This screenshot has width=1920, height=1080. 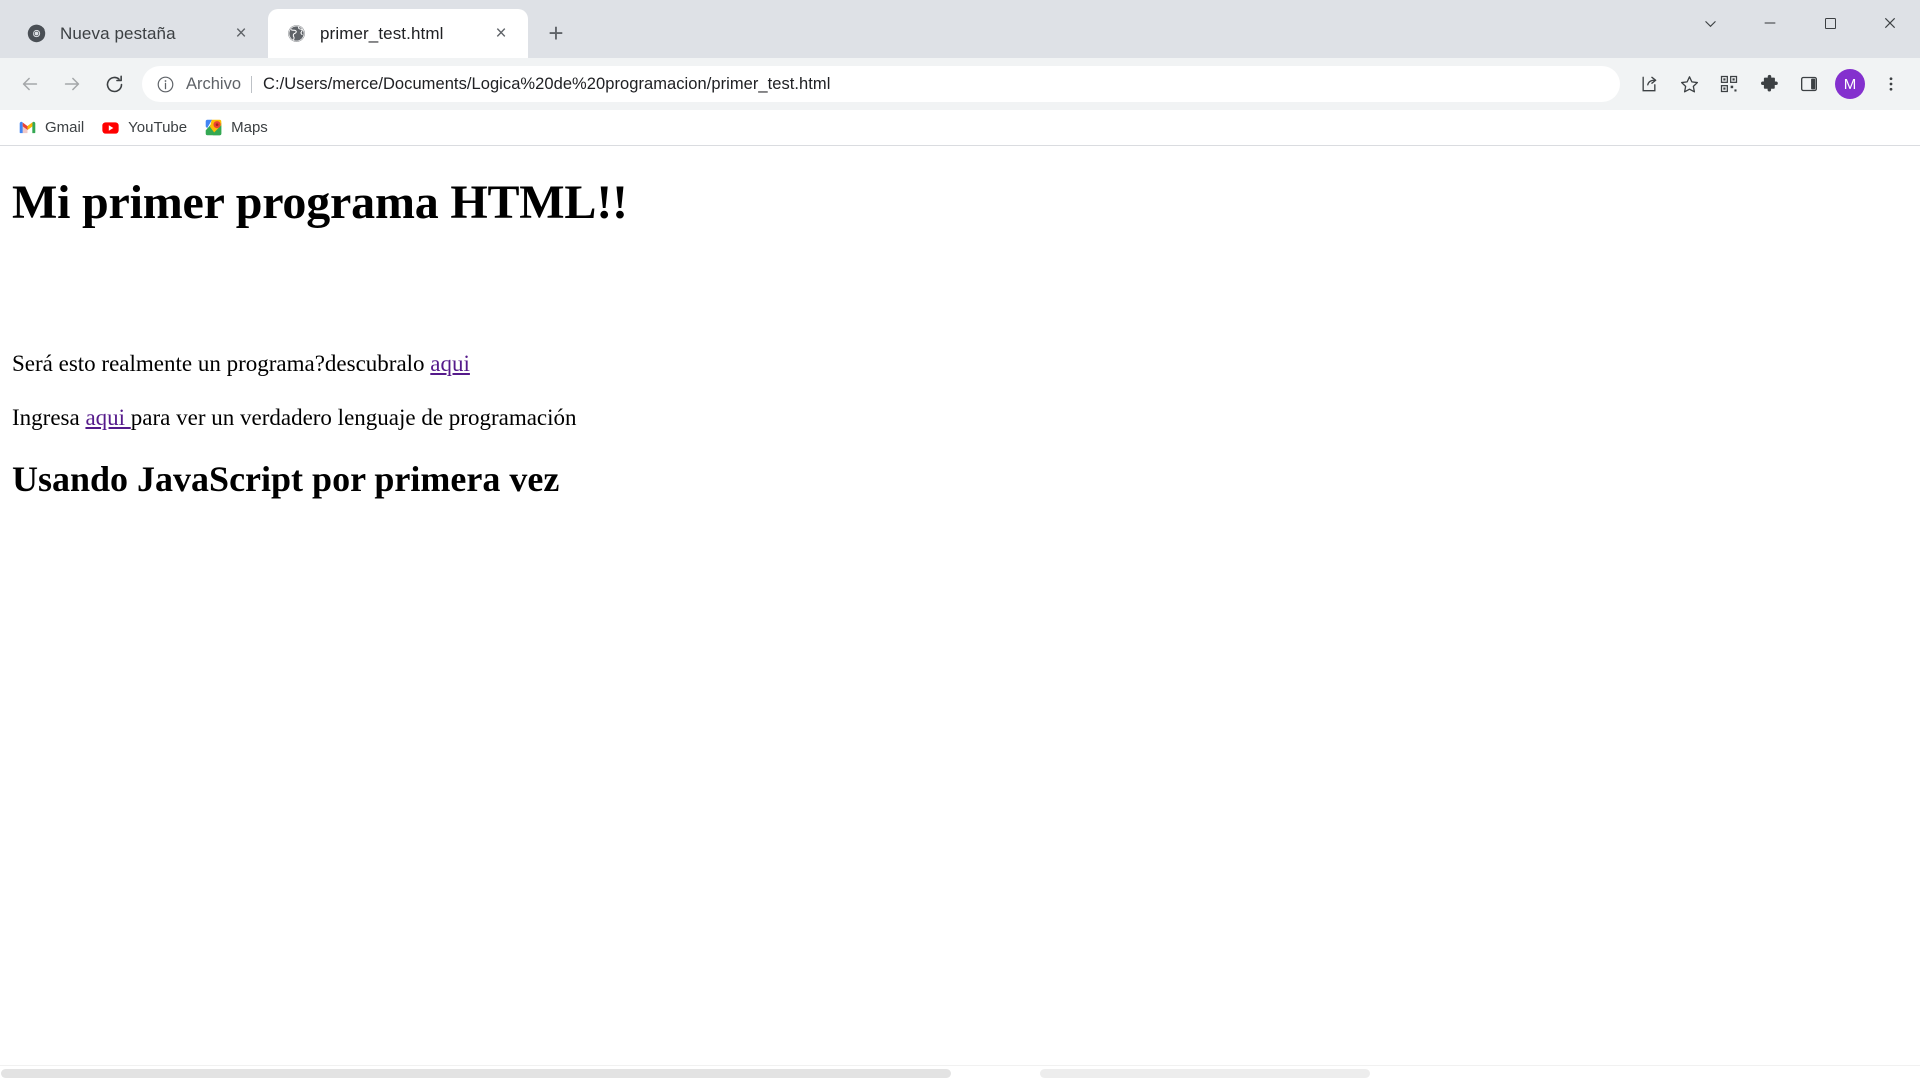 What do you see at coordinates (286, 478) in the screenshot?
I see `page-heading-2: Usando JavaScript por primera vez` at bounding box center [286, 478].